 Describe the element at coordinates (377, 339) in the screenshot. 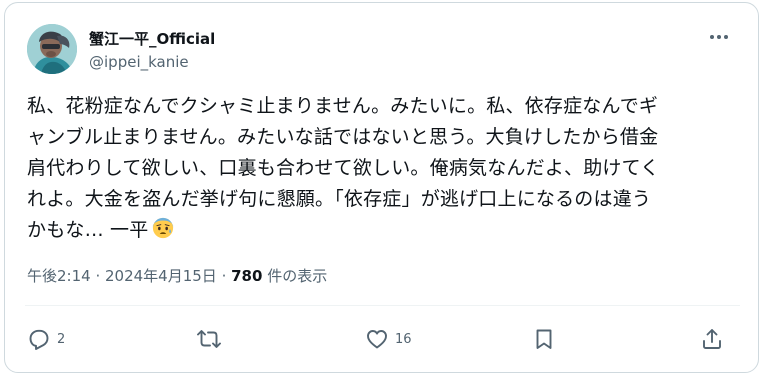

I see `heart-icon` at that location.